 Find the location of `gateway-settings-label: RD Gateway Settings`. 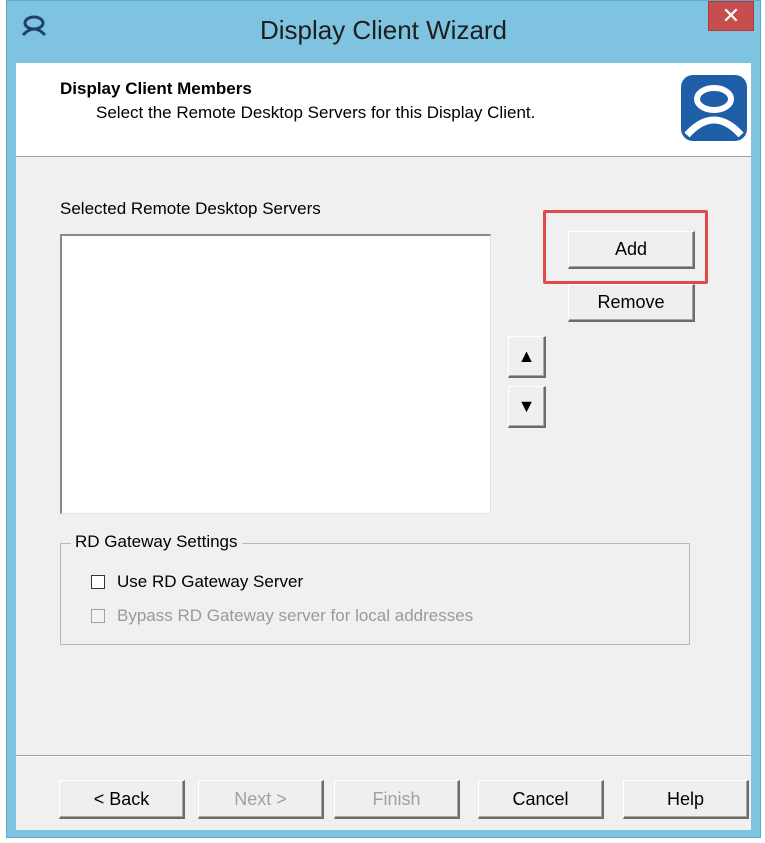

gateway-settings-label: RD Gateway Settings is located at coordinates (156, 542).